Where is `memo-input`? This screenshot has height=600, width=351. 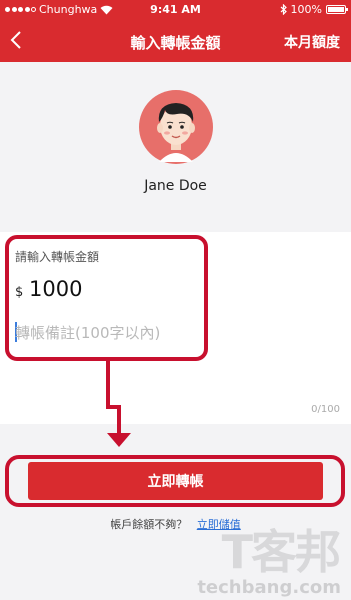
memo-input is located at coordinates (175, 333).